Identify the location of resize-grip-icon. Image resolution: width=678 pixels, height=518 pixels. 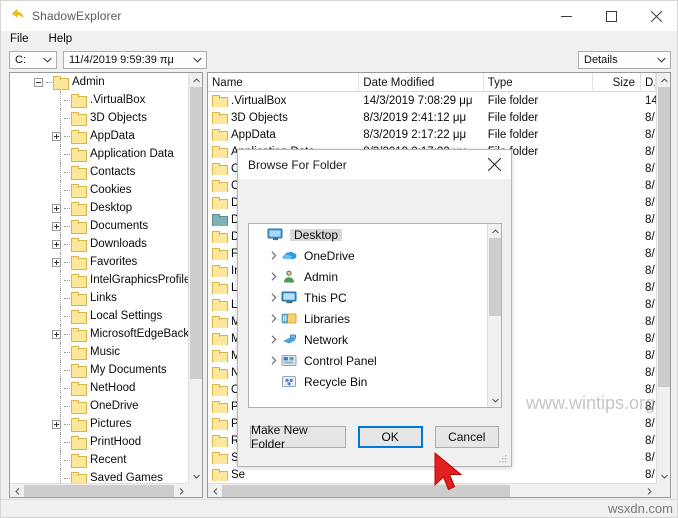
(503, 459).